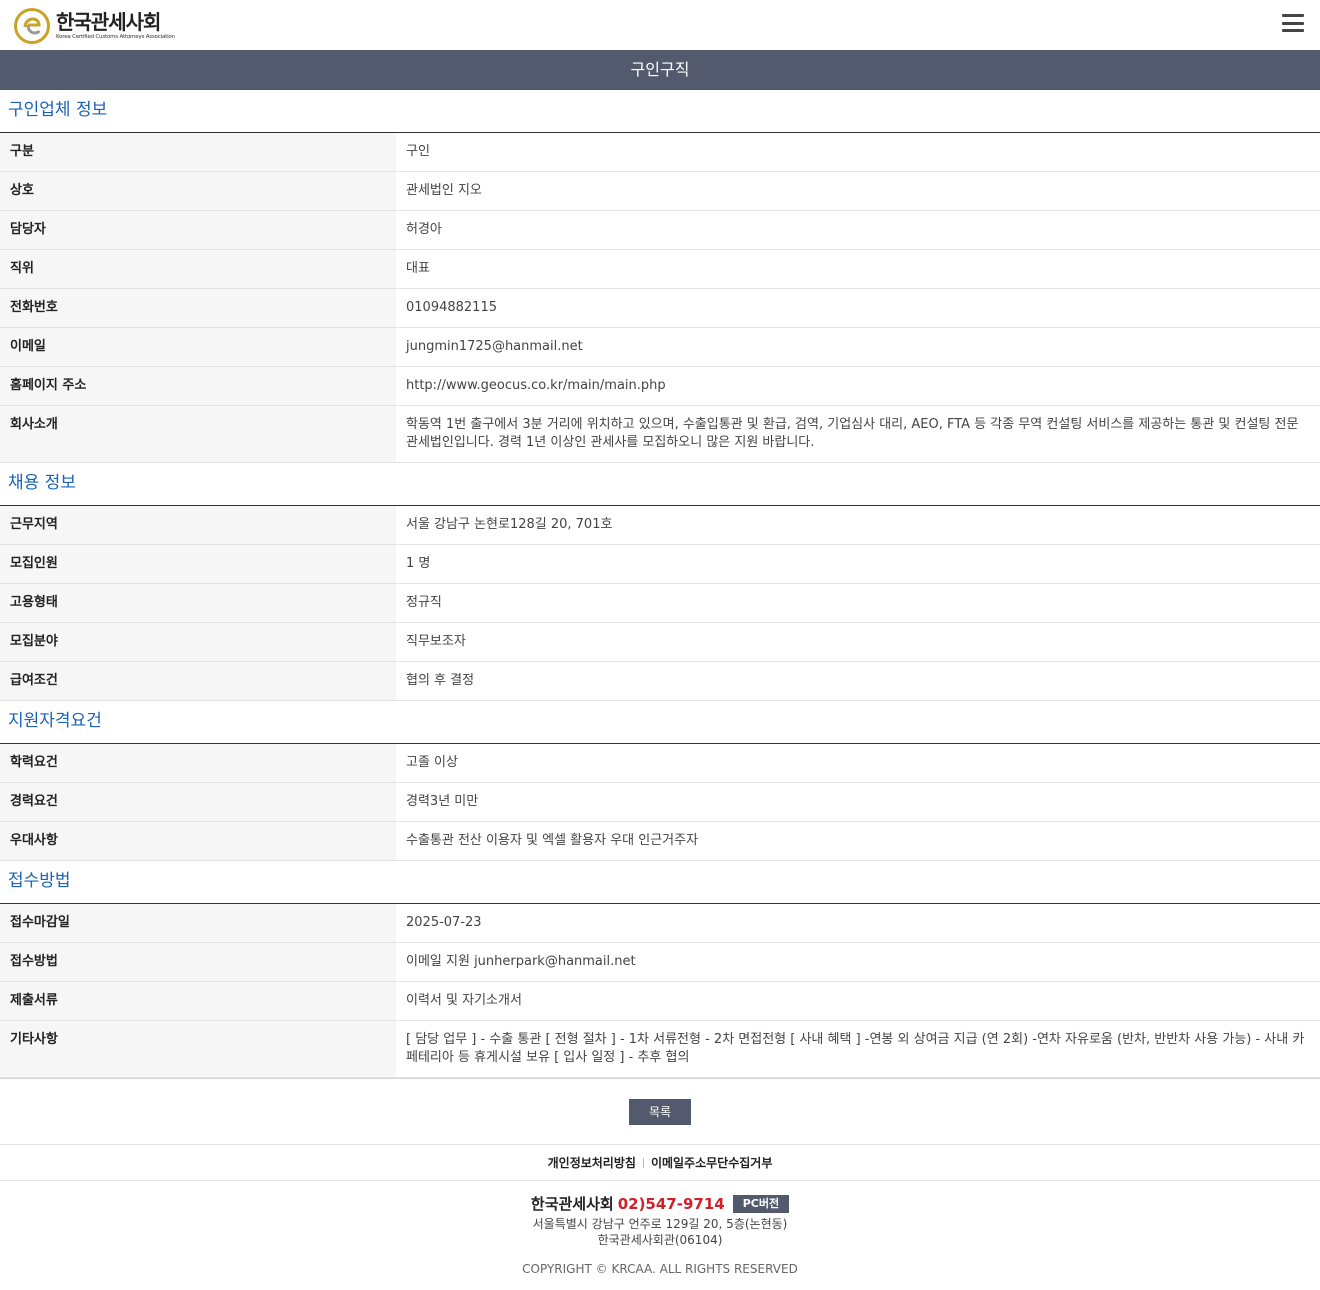  What do you see at coordinates (198, 603) in the screenshot?
I see `row-label: 고용형태` at bounding box center [198, 603].